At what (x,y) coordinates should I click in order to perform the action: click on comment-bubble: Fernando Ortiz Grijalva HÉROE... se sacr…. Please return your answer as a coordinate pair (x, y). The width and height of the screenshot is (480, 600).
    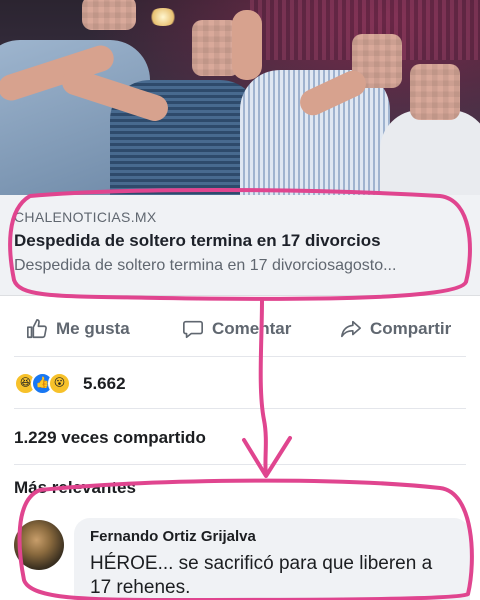
    Looking at the image, I should click on (272, 559).